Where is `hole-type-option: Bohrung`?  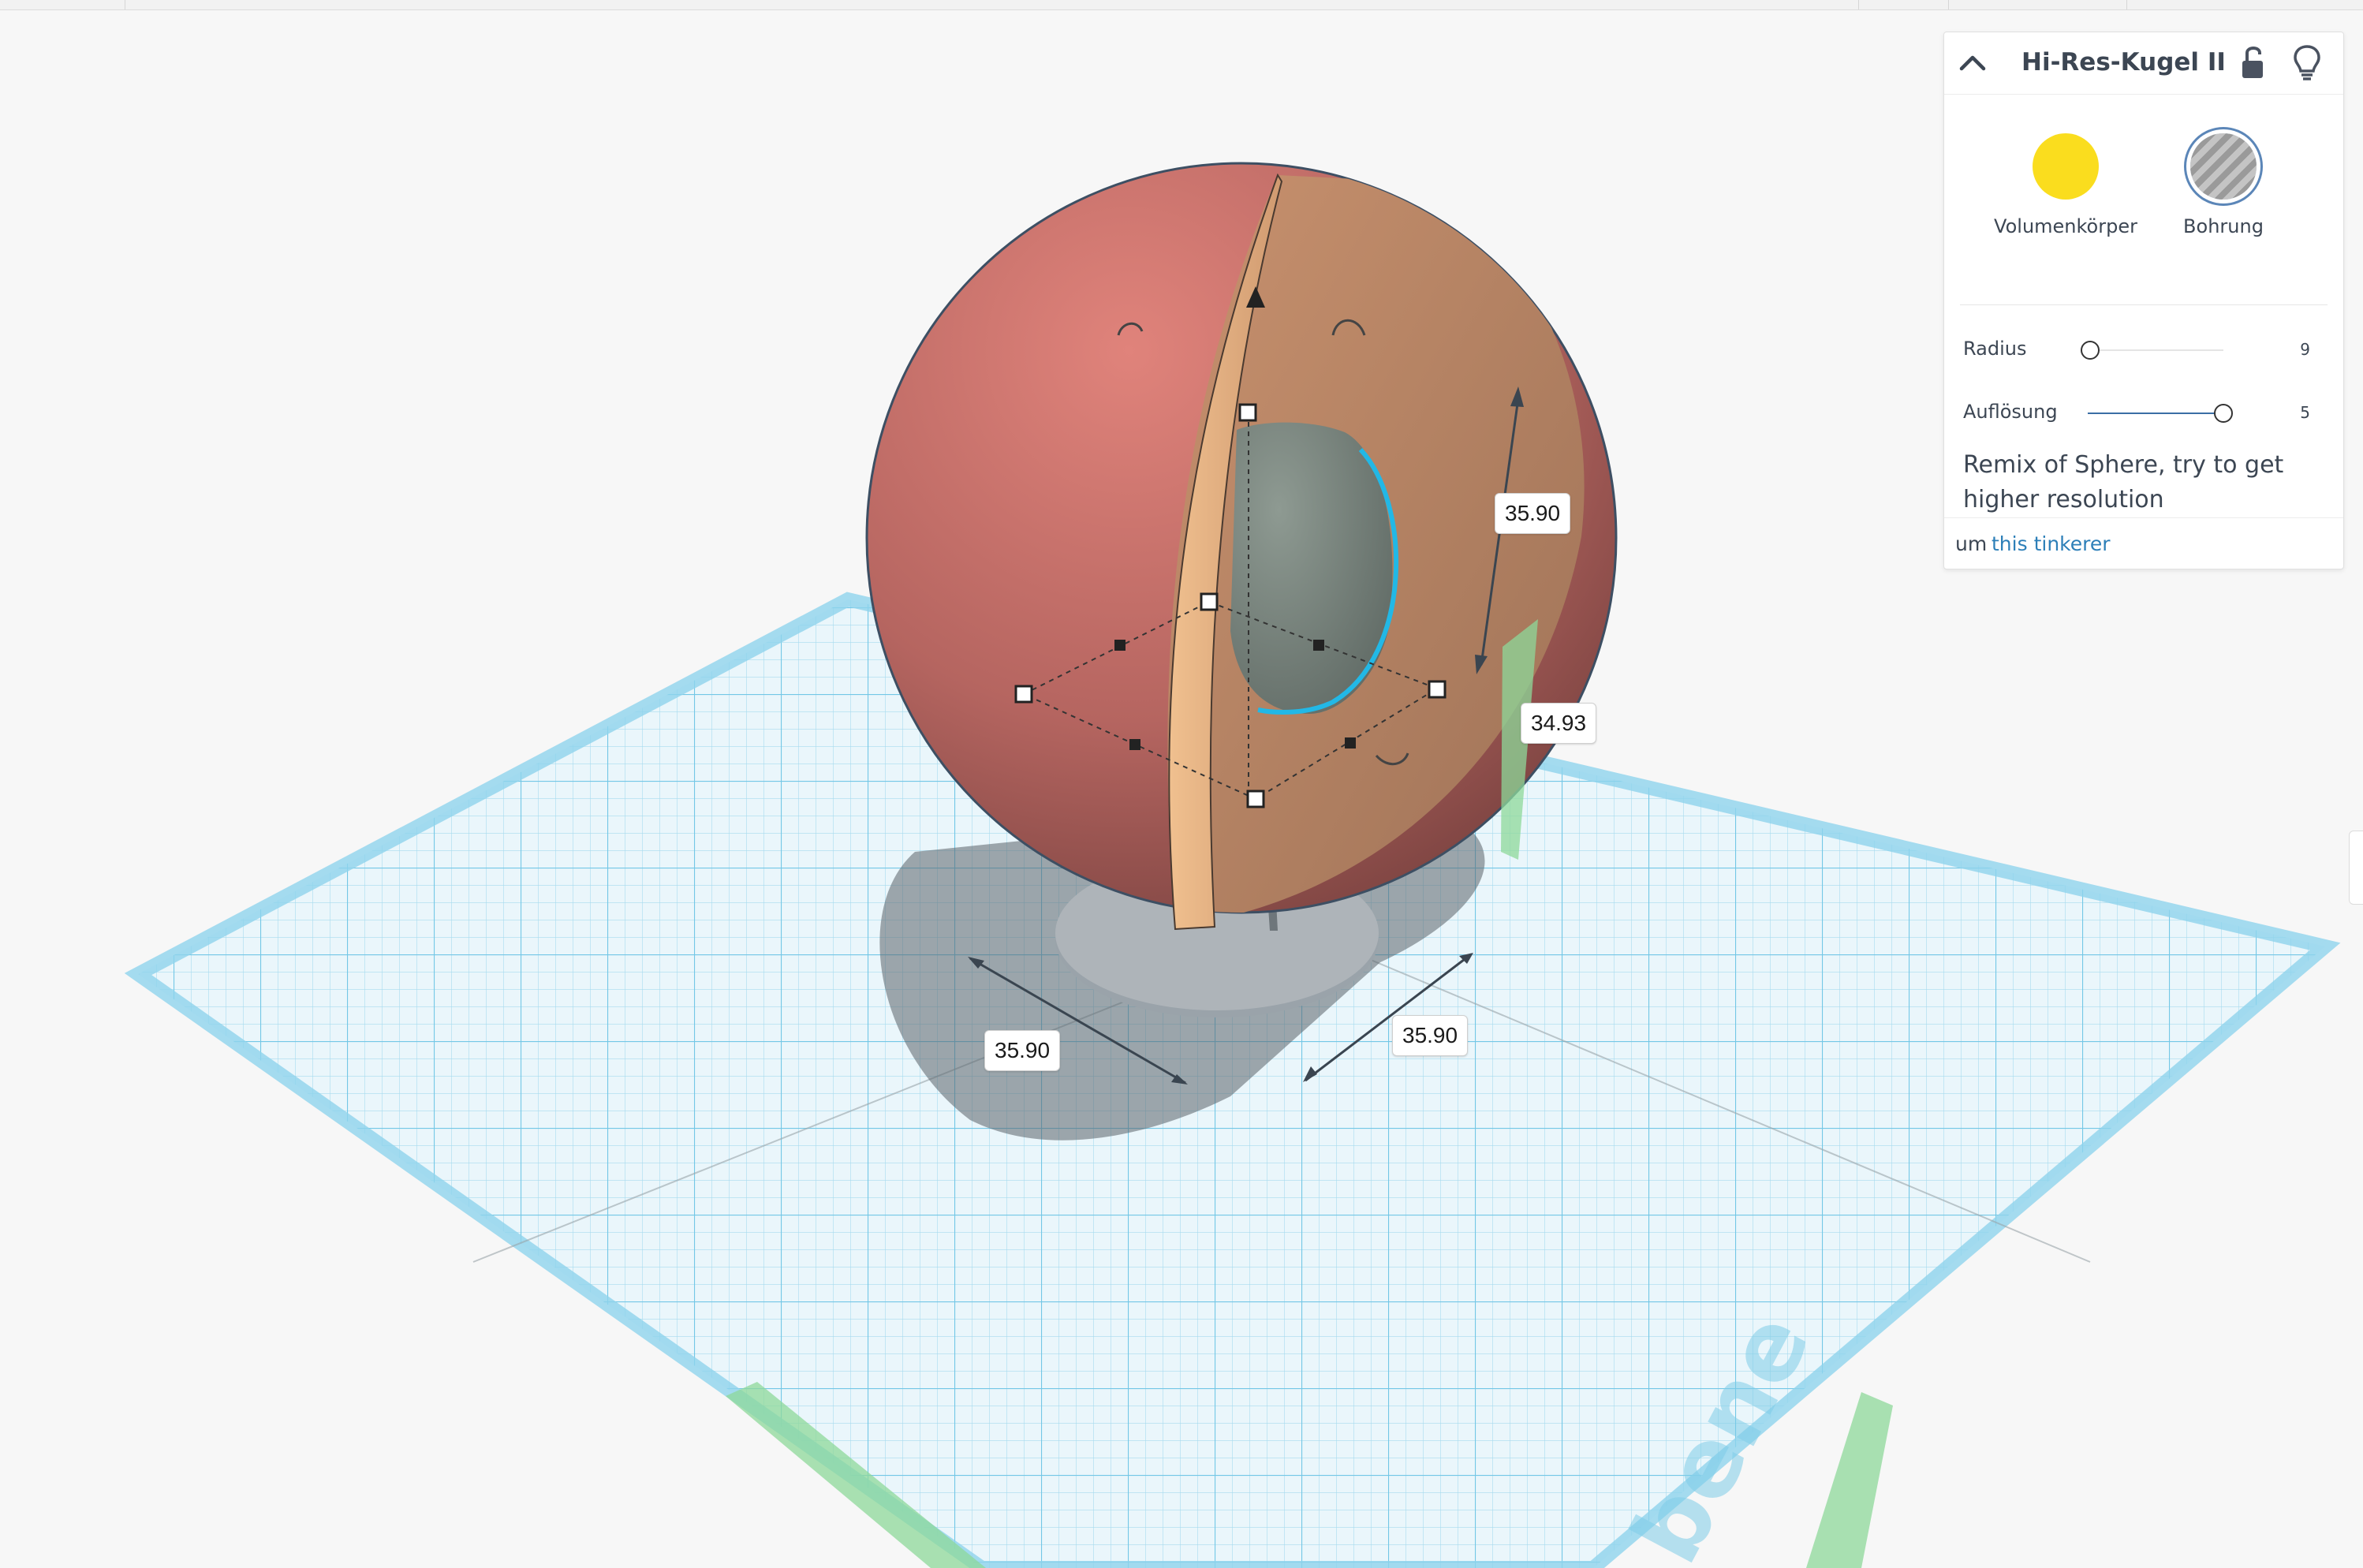
hole-type-option: Bohrung is located at coordinates (2224, 185).